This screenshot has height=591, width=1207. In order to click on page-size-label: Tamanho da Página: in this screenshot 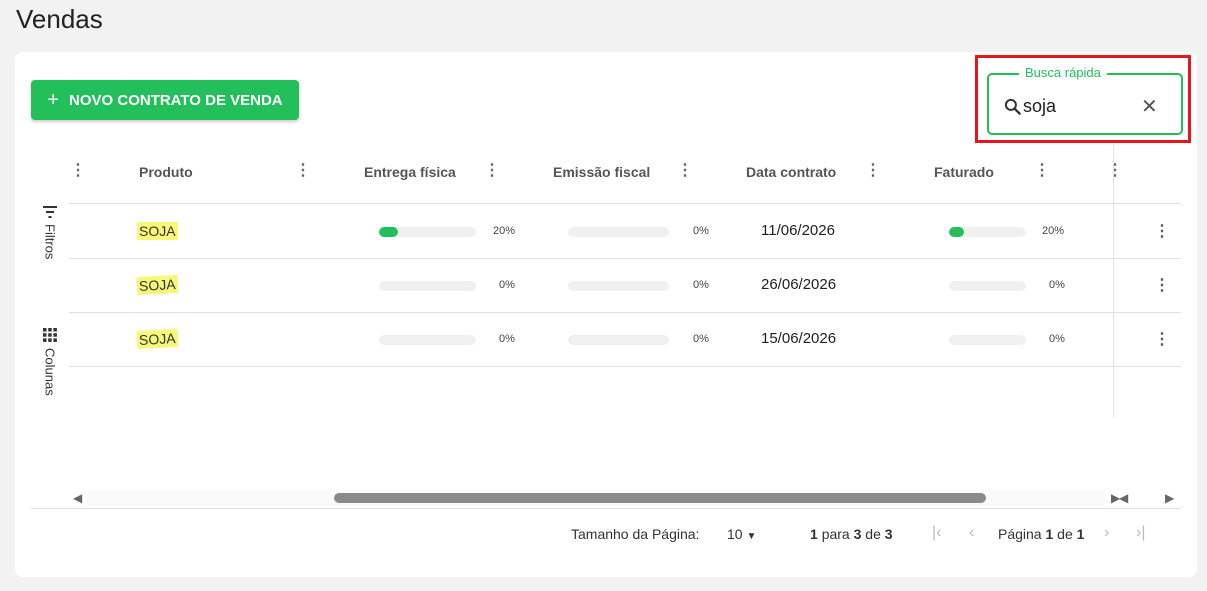, I will do `click(635, 534)`.